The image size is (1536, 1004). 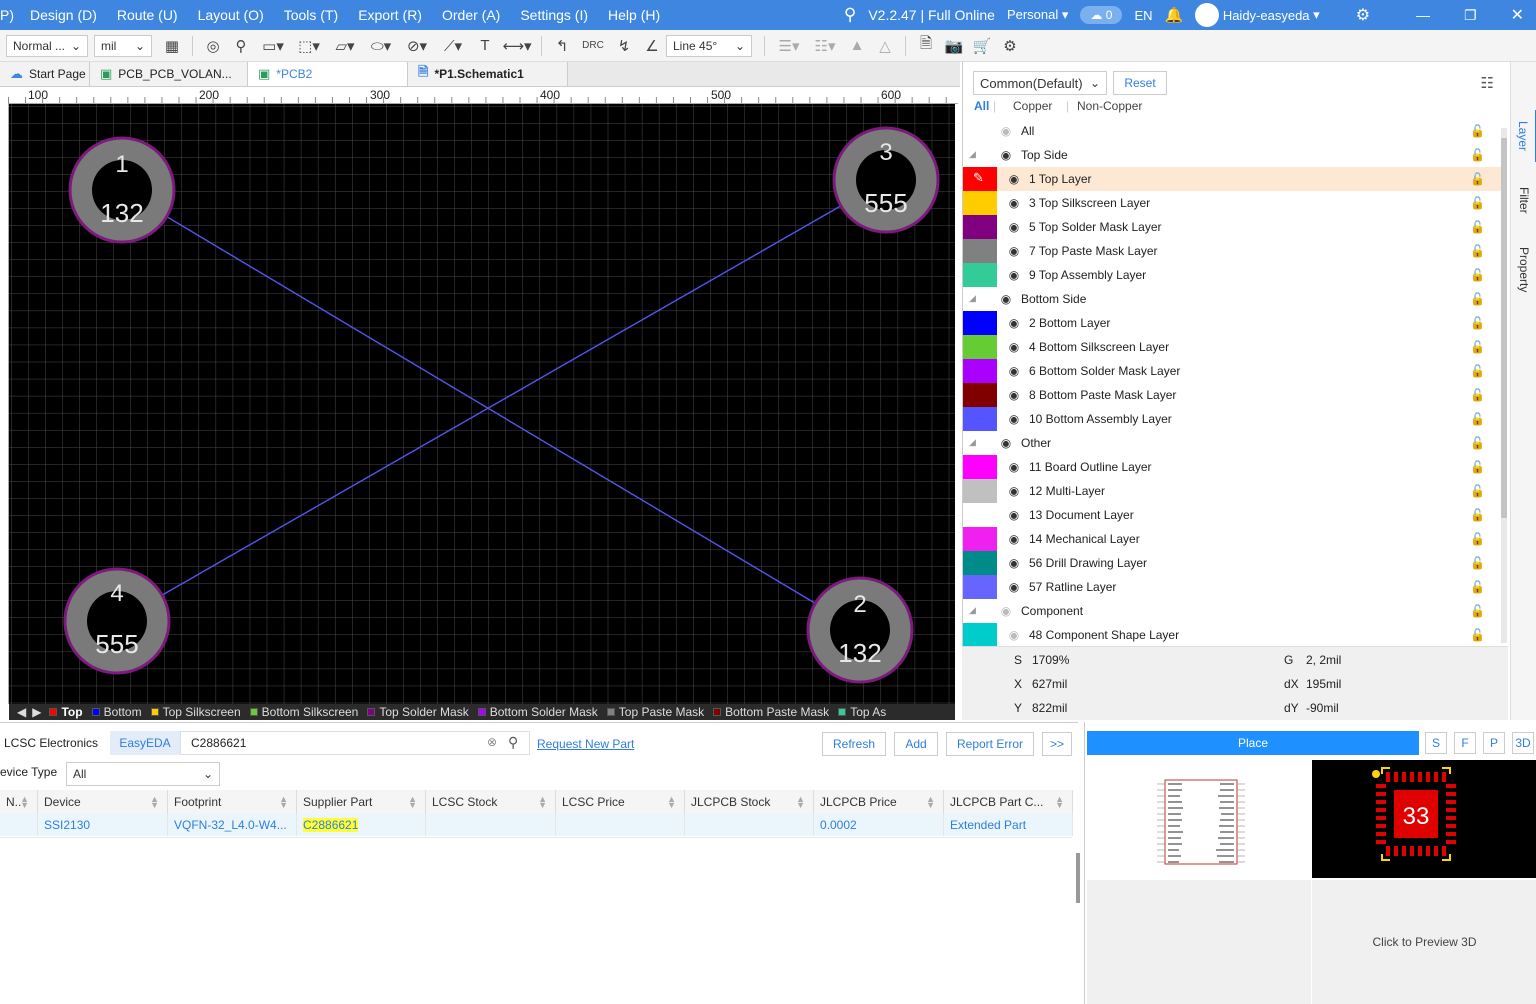 What do you see at coordinates (381, 46) in the screenshot?
I see `ellipse-icon: ⬭▾` at bounding box center [381, 46].